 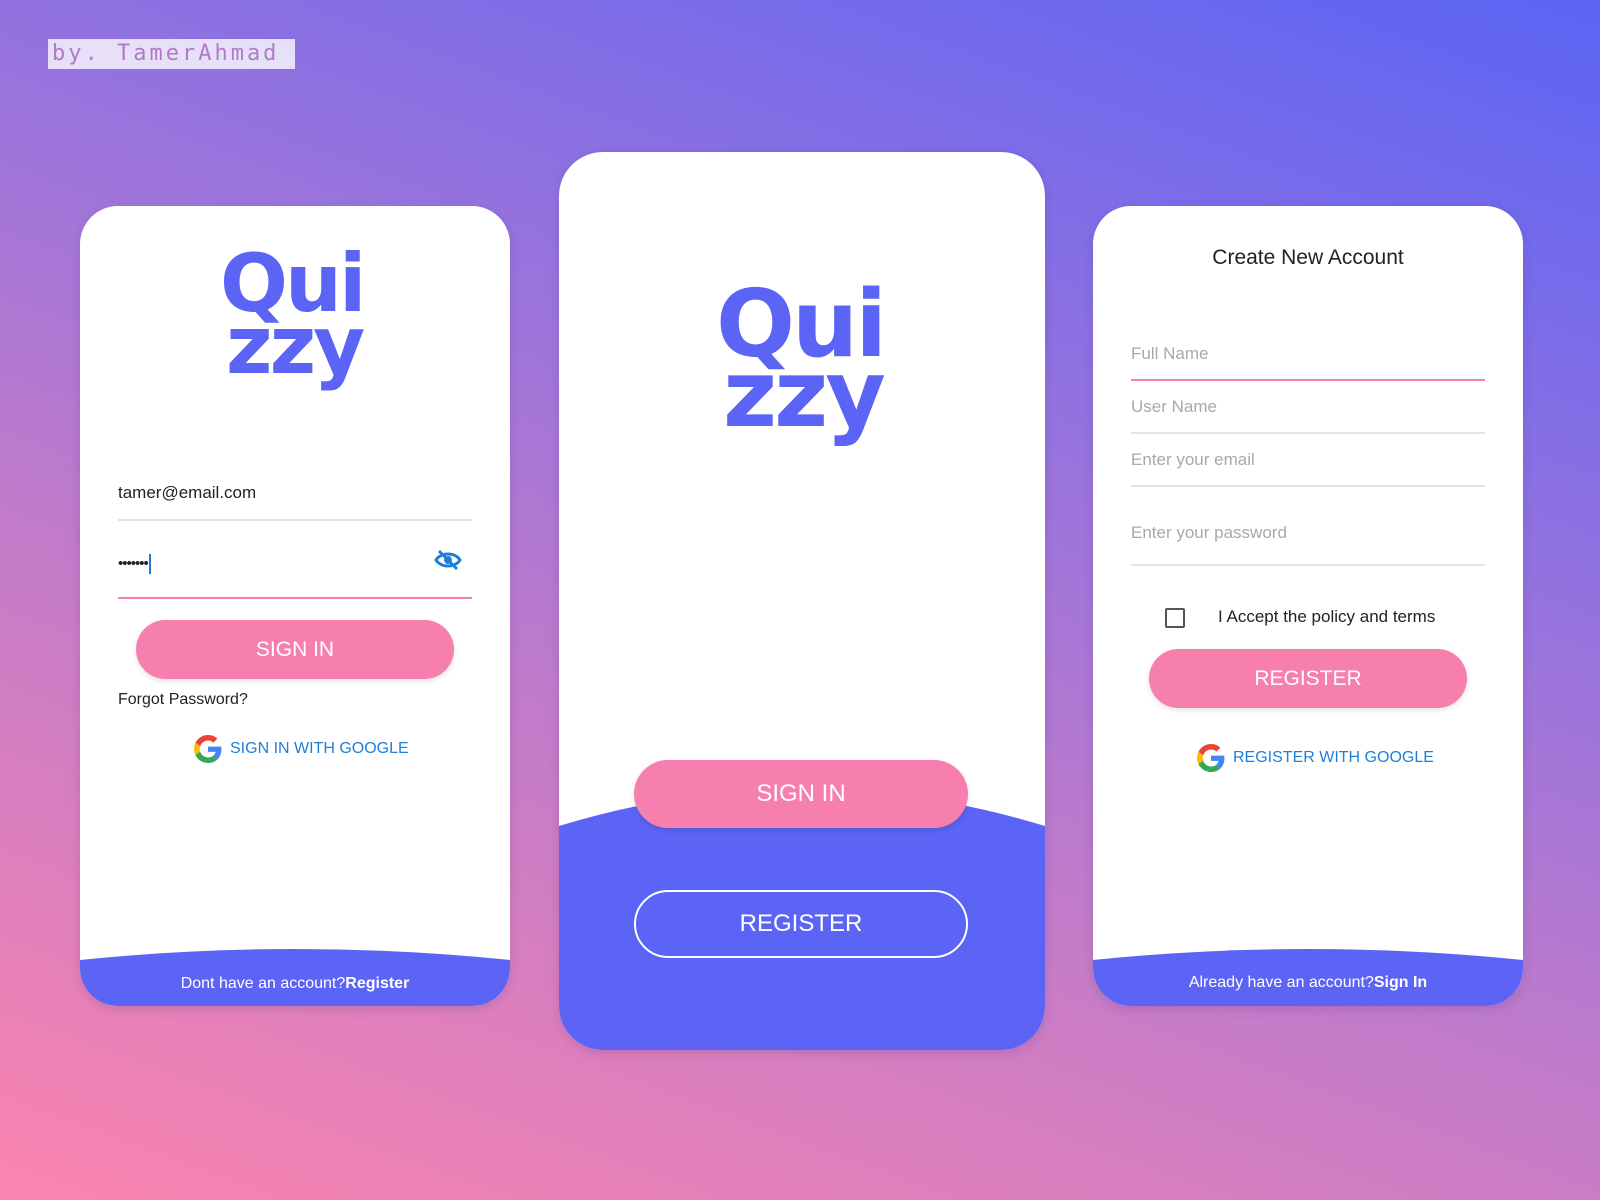 What do you see at coordinates (1174, 407) in the screenshot?
I see `user-name-input: User Name` at bounding box center [1174, 407].